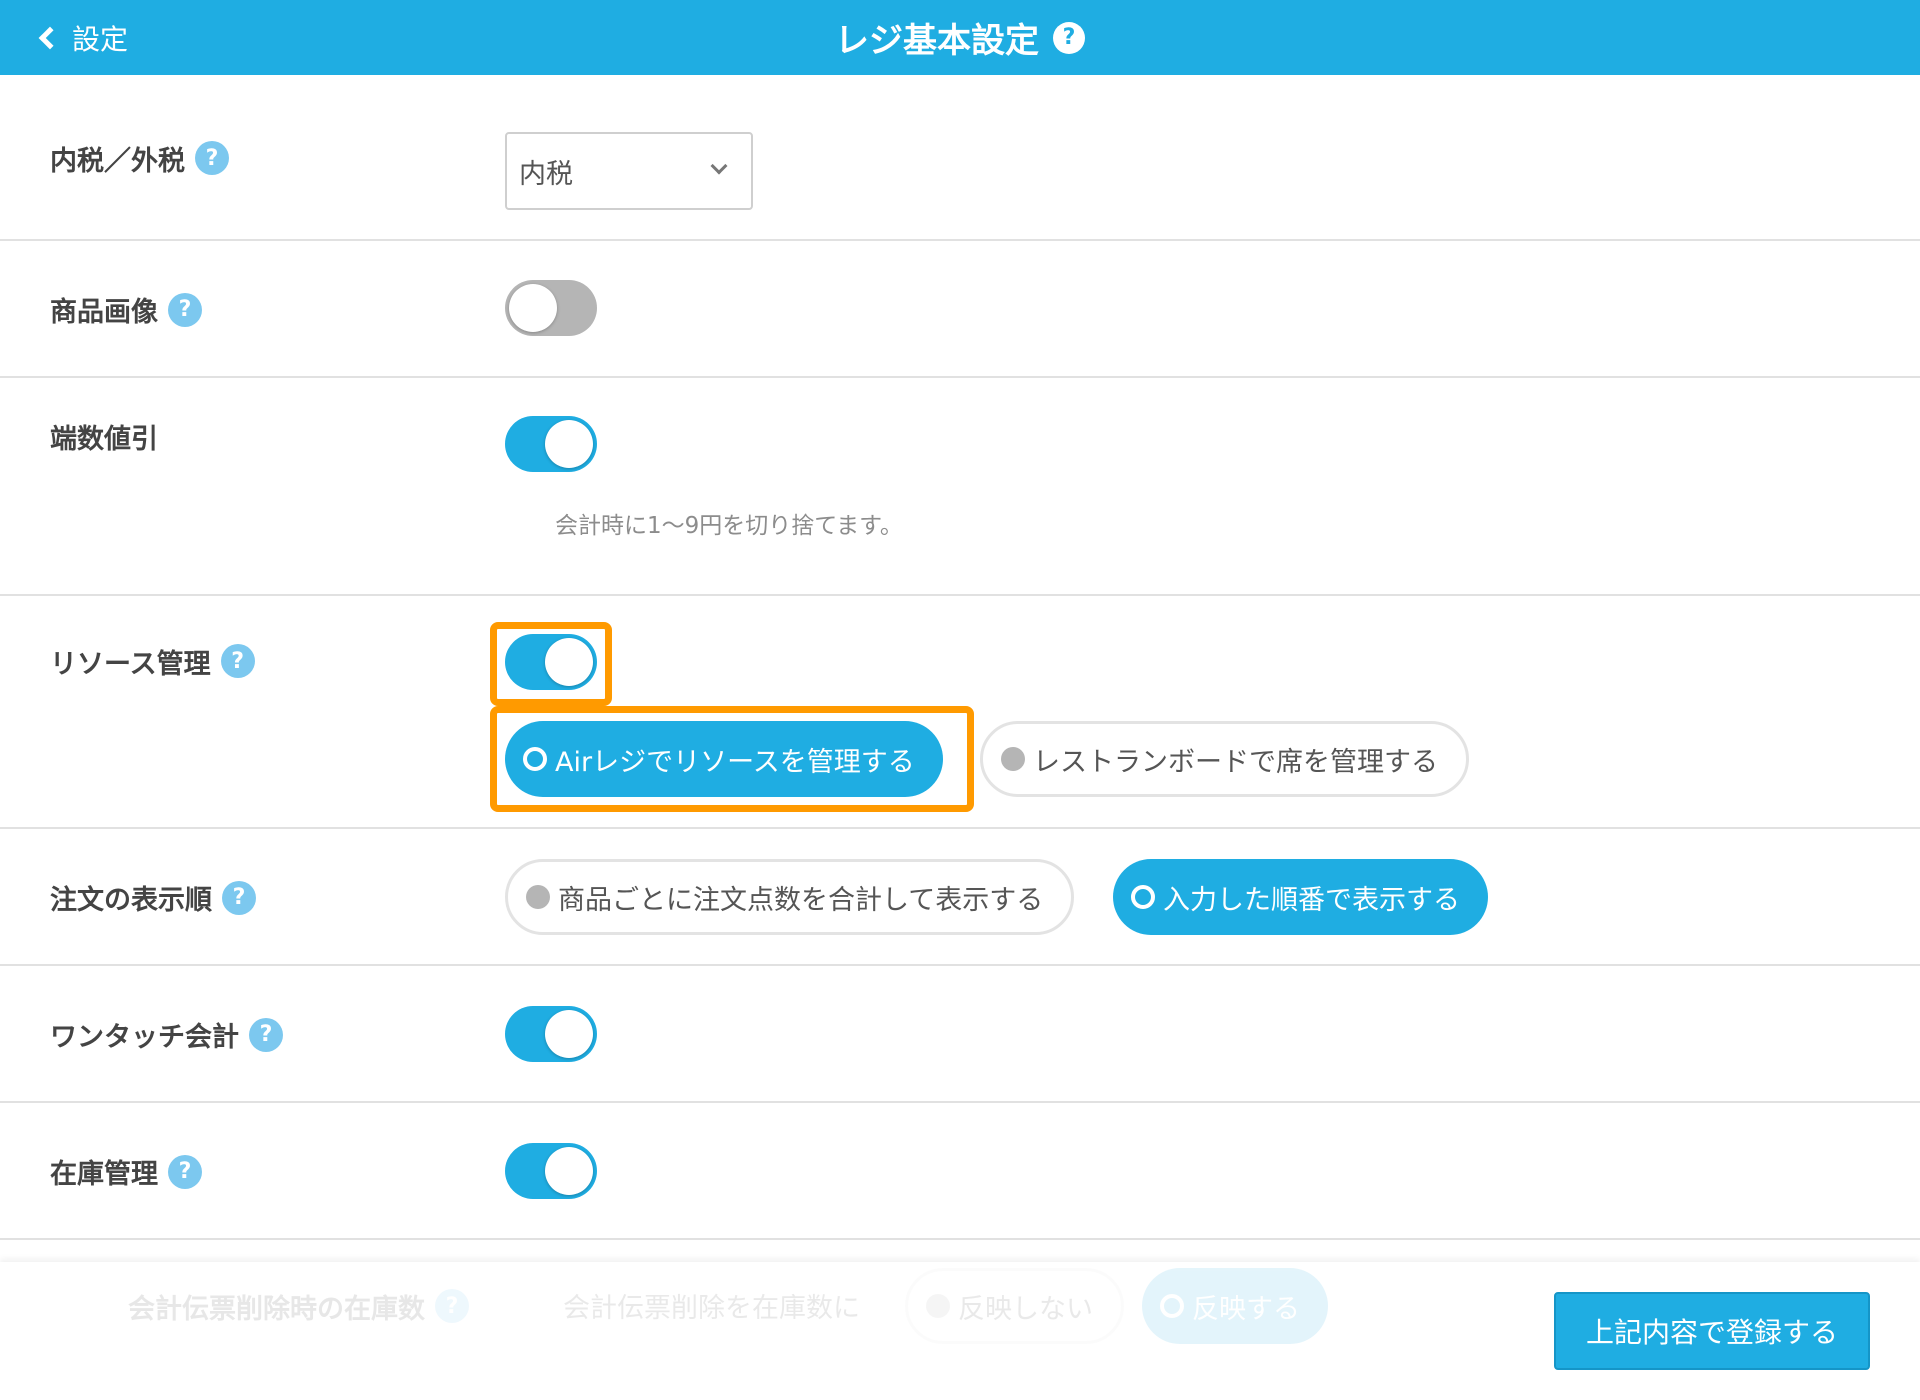 The height and width of the screenshot is (1400, 1920). I want to click on order-display-option-input-order: 入力した順番で表示する, so click(1300, 897).